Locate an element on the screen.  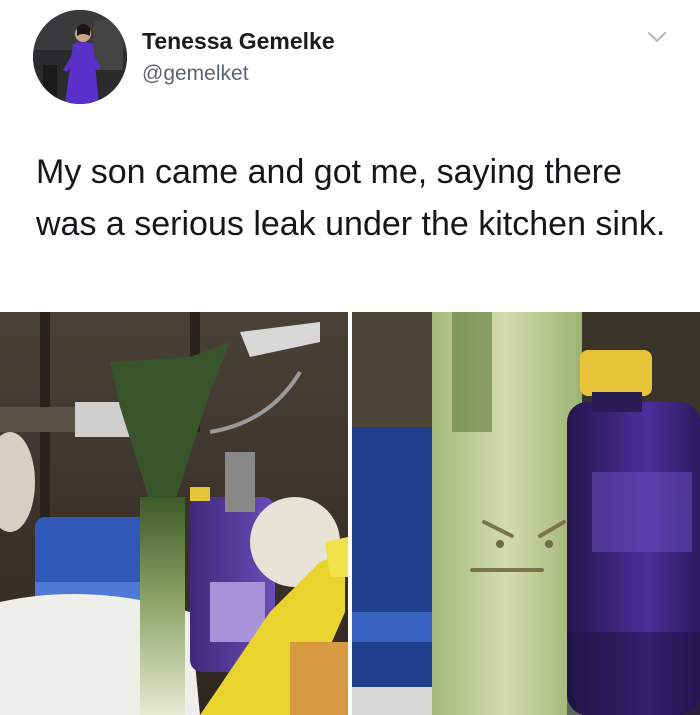
avatar is located at coordinates (80, 57).